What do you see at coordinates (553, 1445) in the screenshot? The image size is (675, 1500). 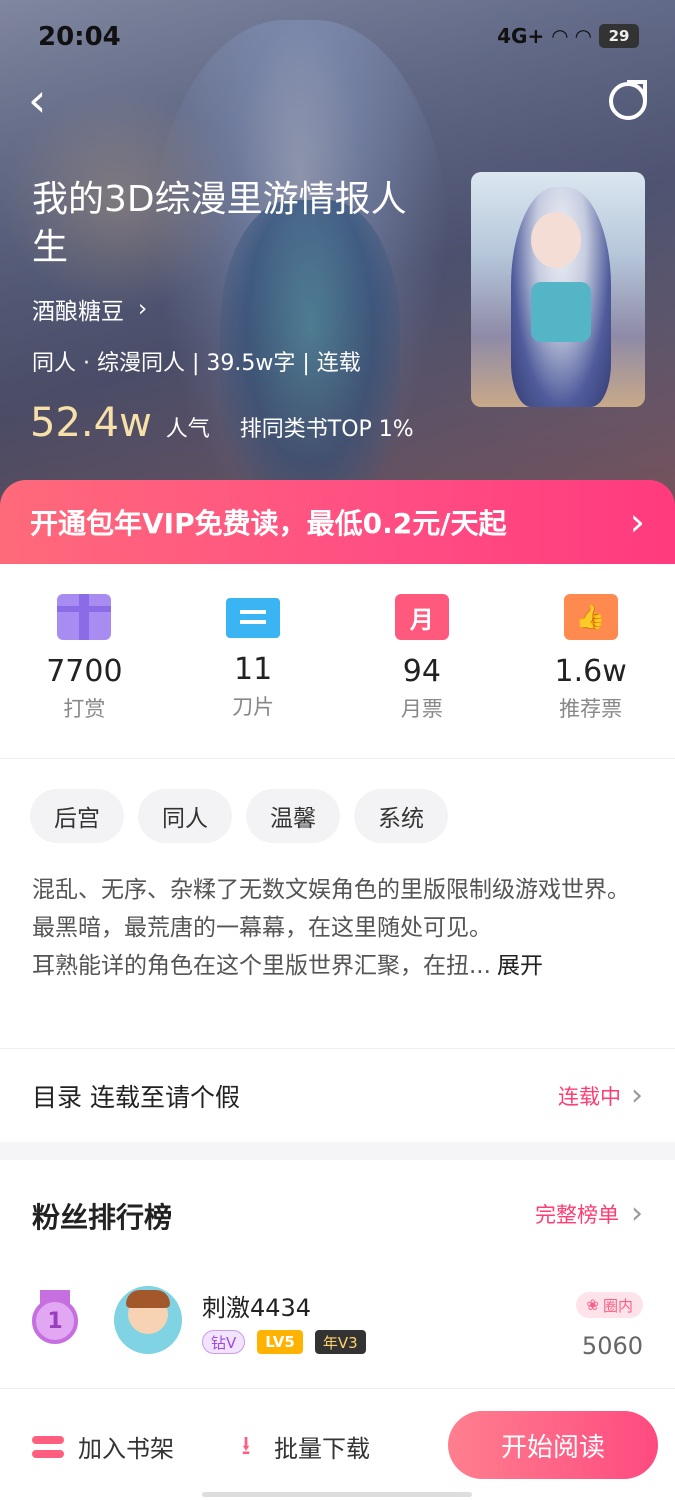 I see `start-reading-button: 开始阅读` at bounding box center [553, 1445].